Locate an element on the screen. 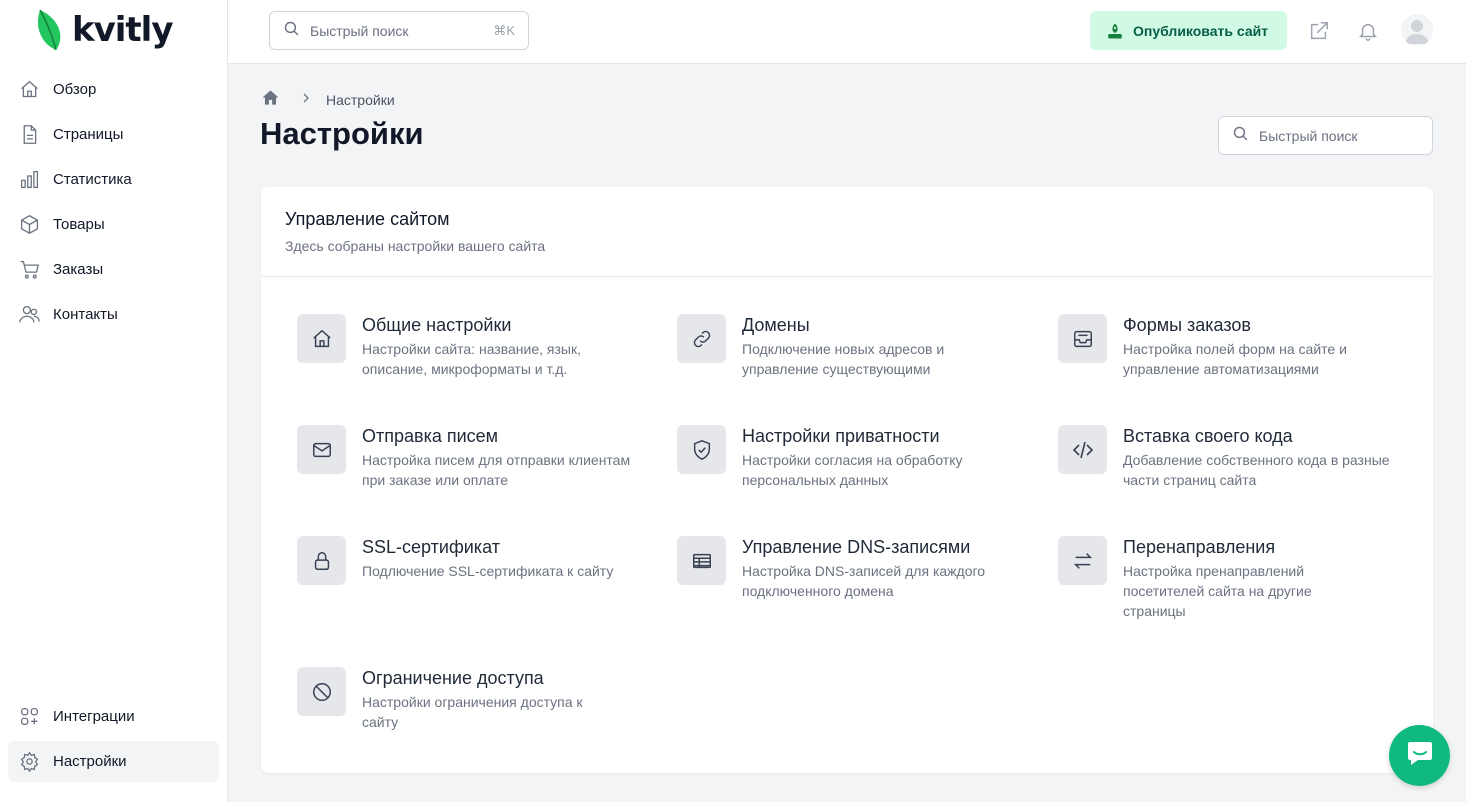 This screenshot has width=1466, height=802. search-input: Быстрый поиск ⌘K is located at coordinates (399, 30).